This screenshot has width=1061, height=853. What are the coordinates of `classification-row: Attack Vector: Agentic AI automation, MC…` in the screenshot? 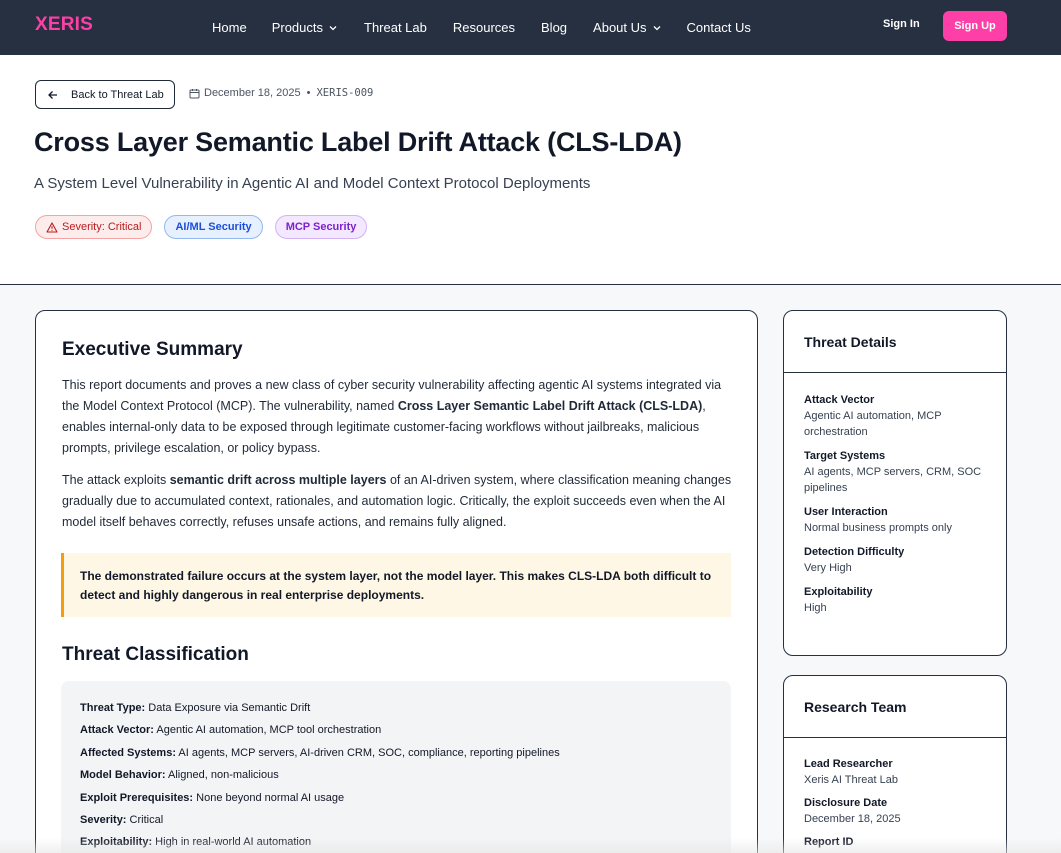 It's located at (396, 730).